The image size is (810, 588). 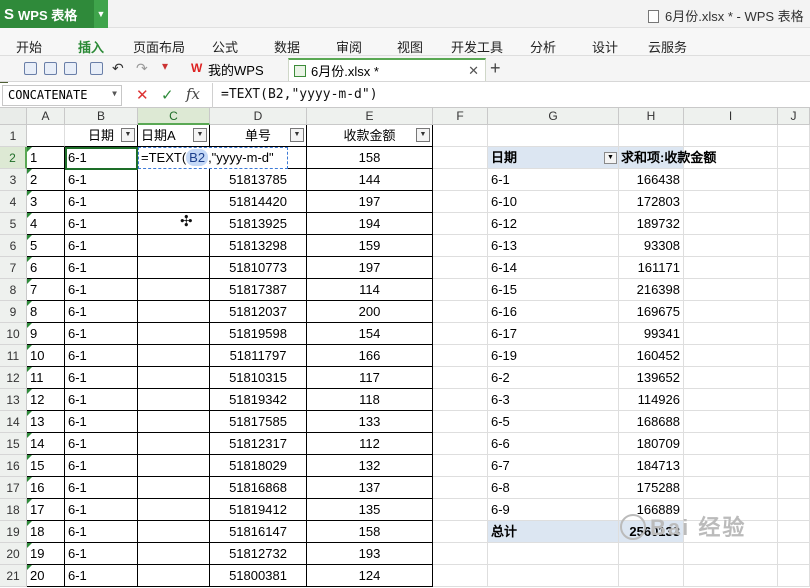 What do you see at coordinates (46, 224) in the screenshot?
I see `cell-A: 4` at bounding box center [46, 224].